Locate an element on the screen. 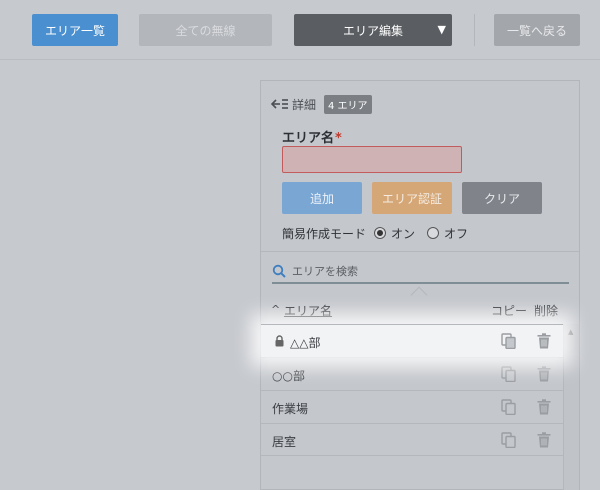 The image size is (600, 490). clear-button: クリア is located at coordinates (502, 198).